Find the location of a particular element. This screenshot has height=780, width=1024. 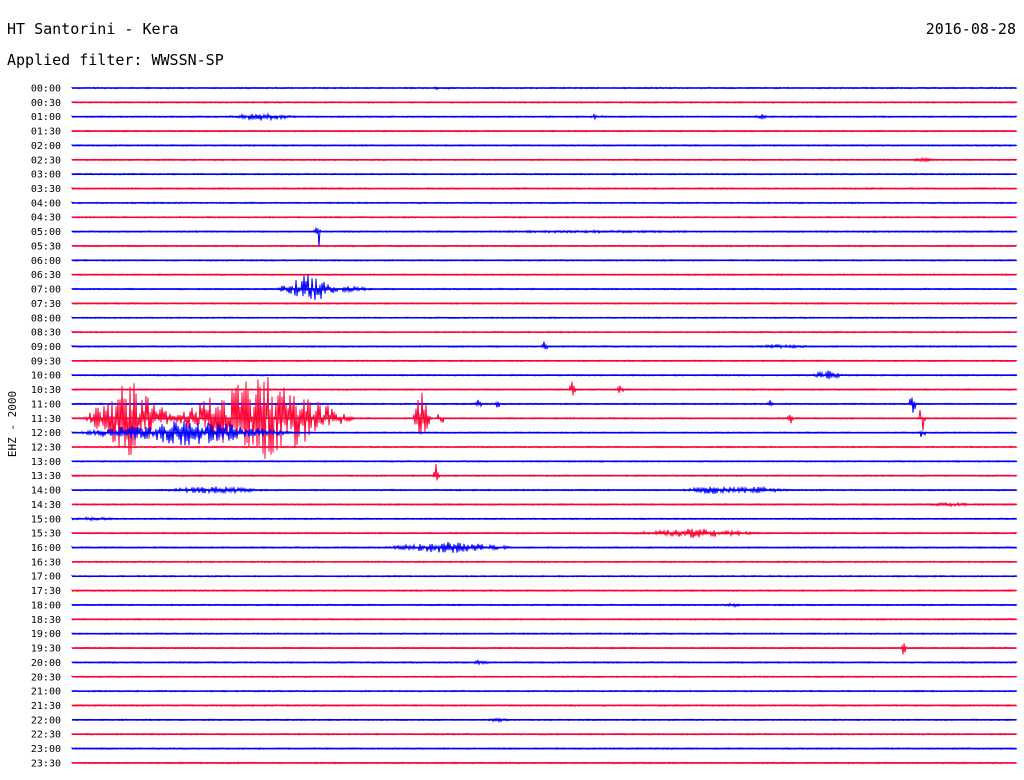

row-time-label: 19:00 is located at coordinates (46, 634).